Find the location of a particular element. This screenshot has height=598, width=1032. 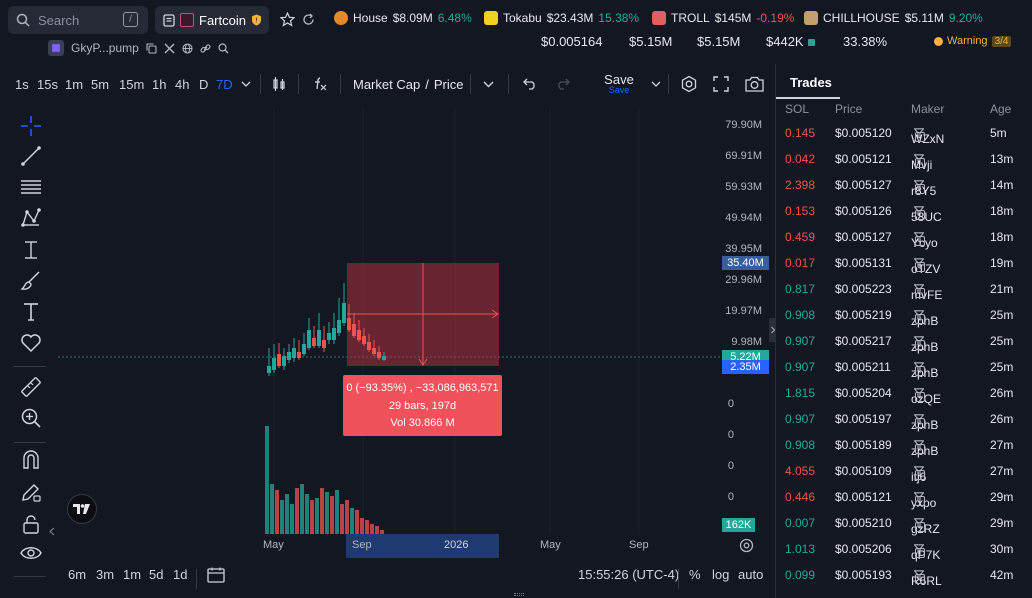

trade-row: 0.446 $0.005121 yxpo 29m is located at coordinates (904, 497).